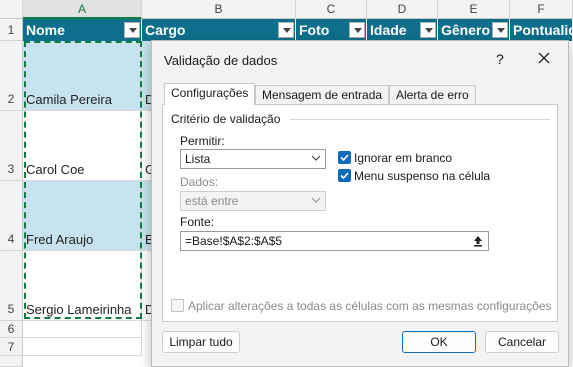  Describe the element at coordinates (432, 95) in the screenshot. I see `tab-alerta-de-erro: Alerta de erro` at that location.